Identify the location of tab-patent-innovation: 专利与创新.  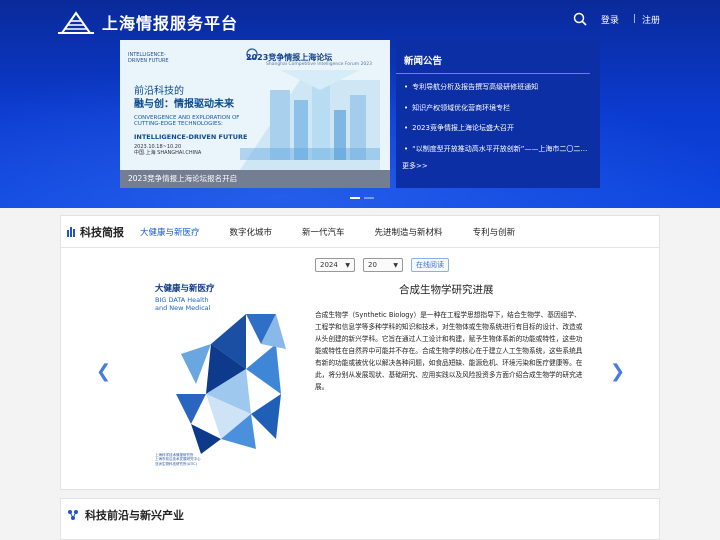
(494, 232).